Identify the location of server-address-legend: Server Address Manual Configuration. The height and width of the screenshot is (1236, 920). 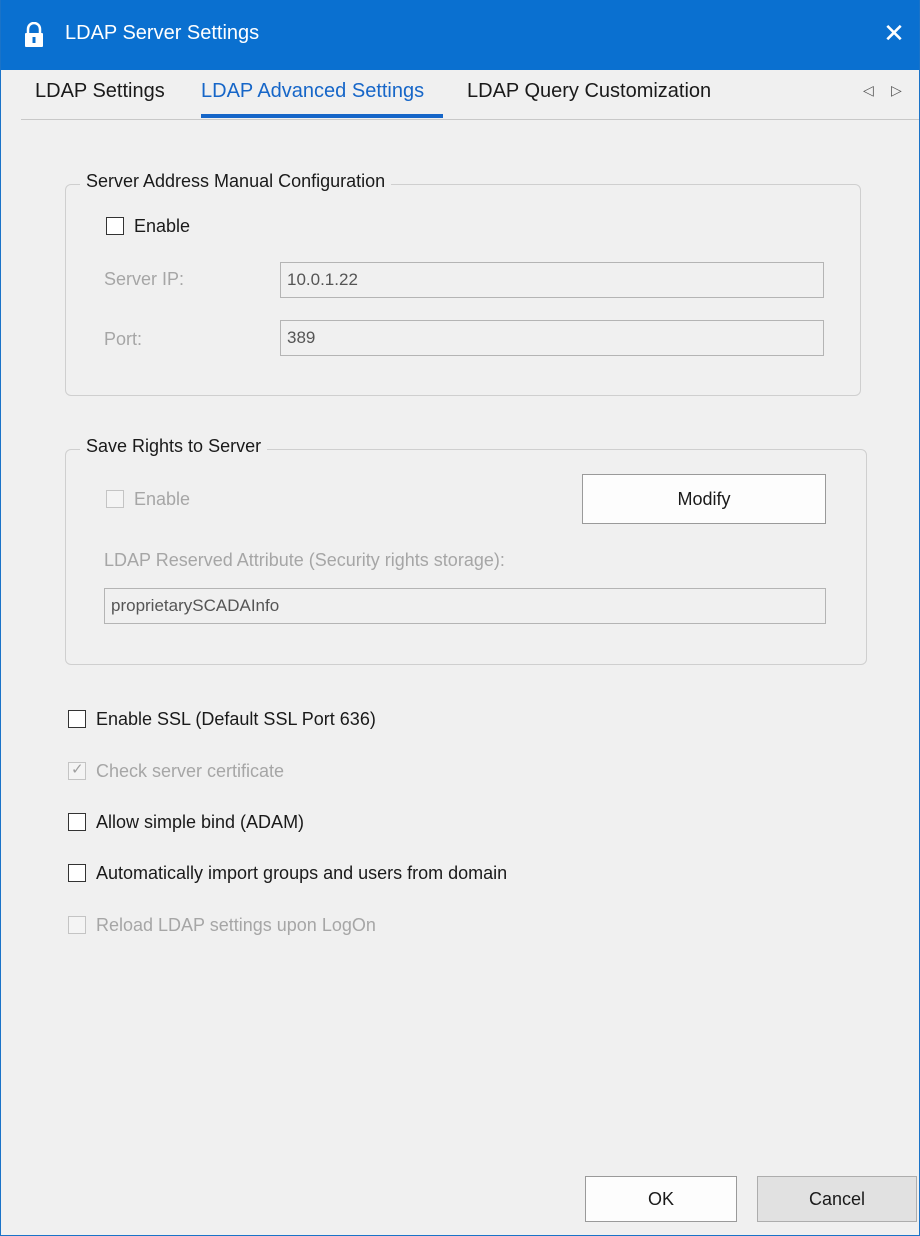
(236, 181).